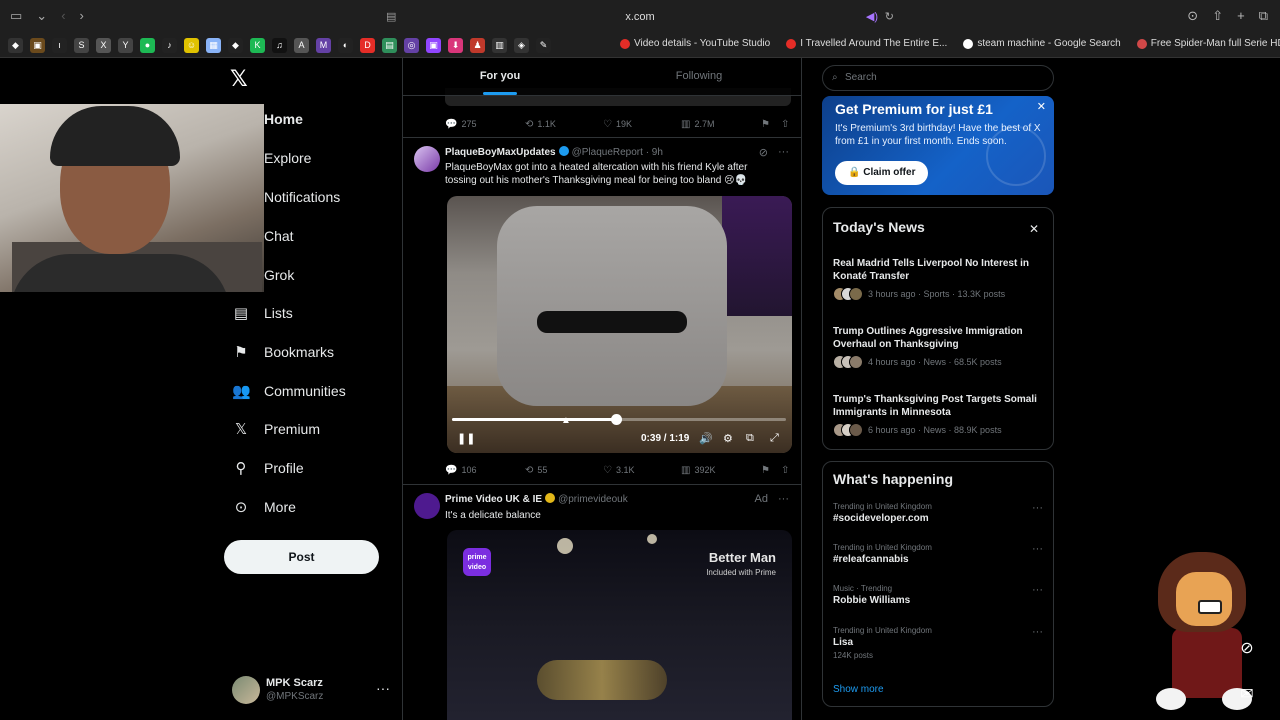 Image resolution: width=1280 pixels, height=720 pixels. I want to click on author-name: Prime Video UK & IE, so click(493, 499).